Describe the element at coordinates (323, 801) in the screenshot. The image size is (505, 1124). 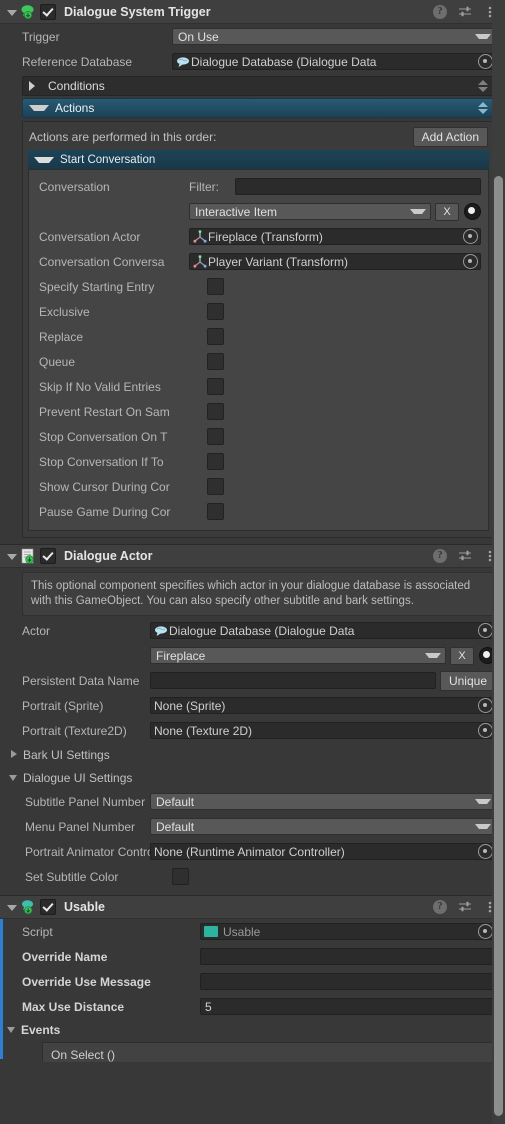
I see `subtitle-panel-number-dropdown: Default` at that location.